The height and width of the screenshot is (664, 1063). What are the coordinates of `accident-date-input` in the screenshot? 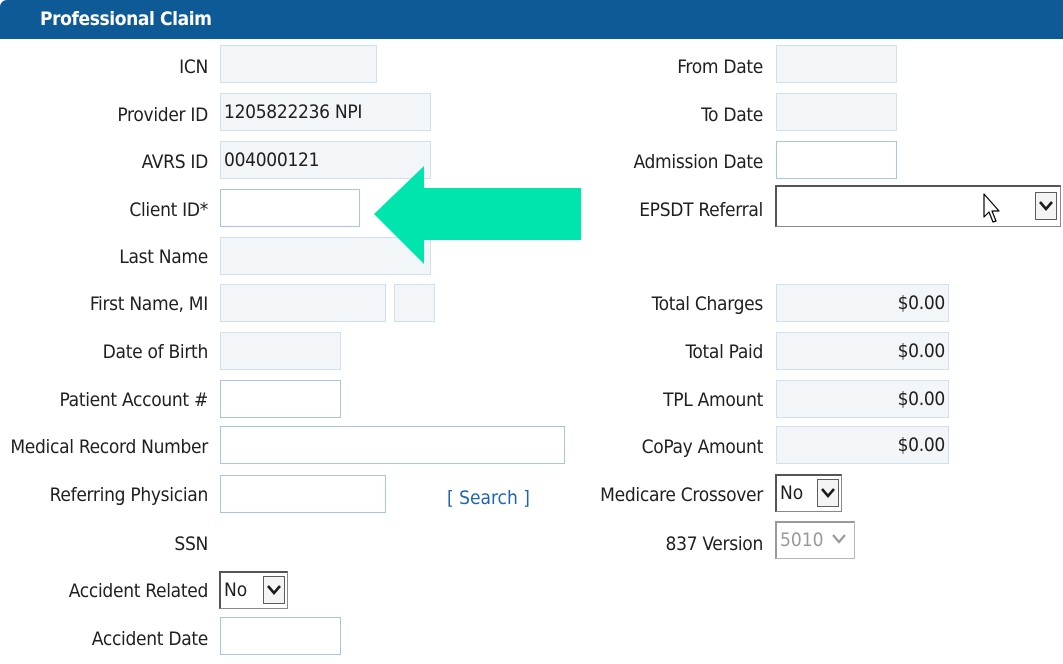 It's located at (280, 636).